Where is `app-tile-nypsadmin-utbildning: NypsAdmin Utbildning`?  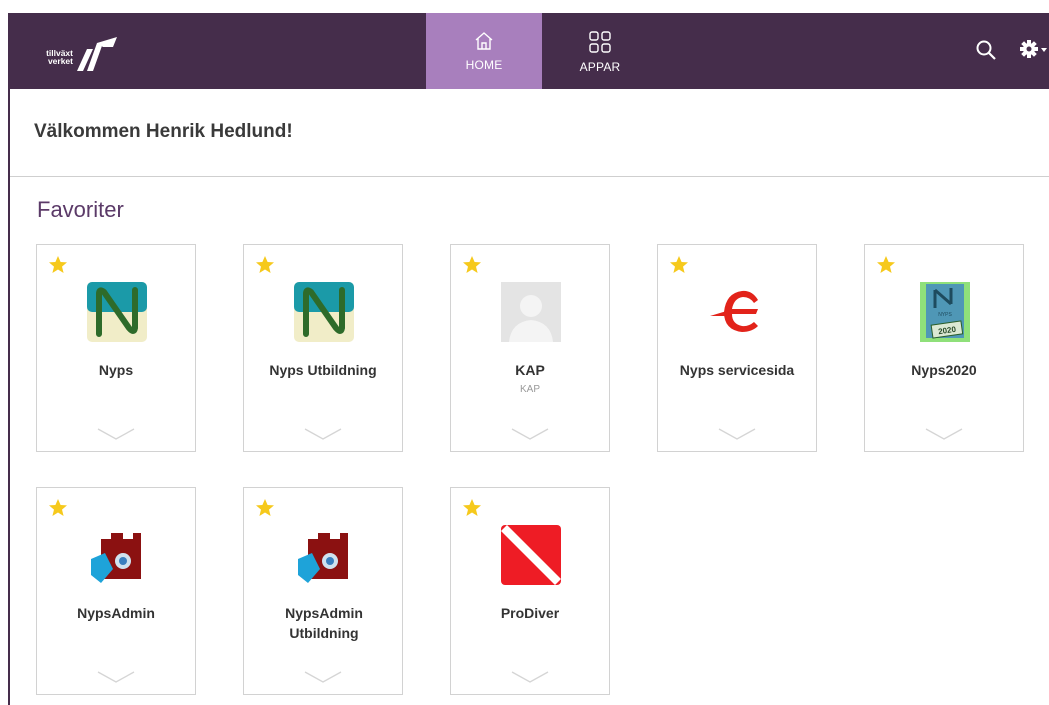 app-tile-nypsadmin-utbildning: NypsAdmin Utbildning is located at coordinates (323, 591).